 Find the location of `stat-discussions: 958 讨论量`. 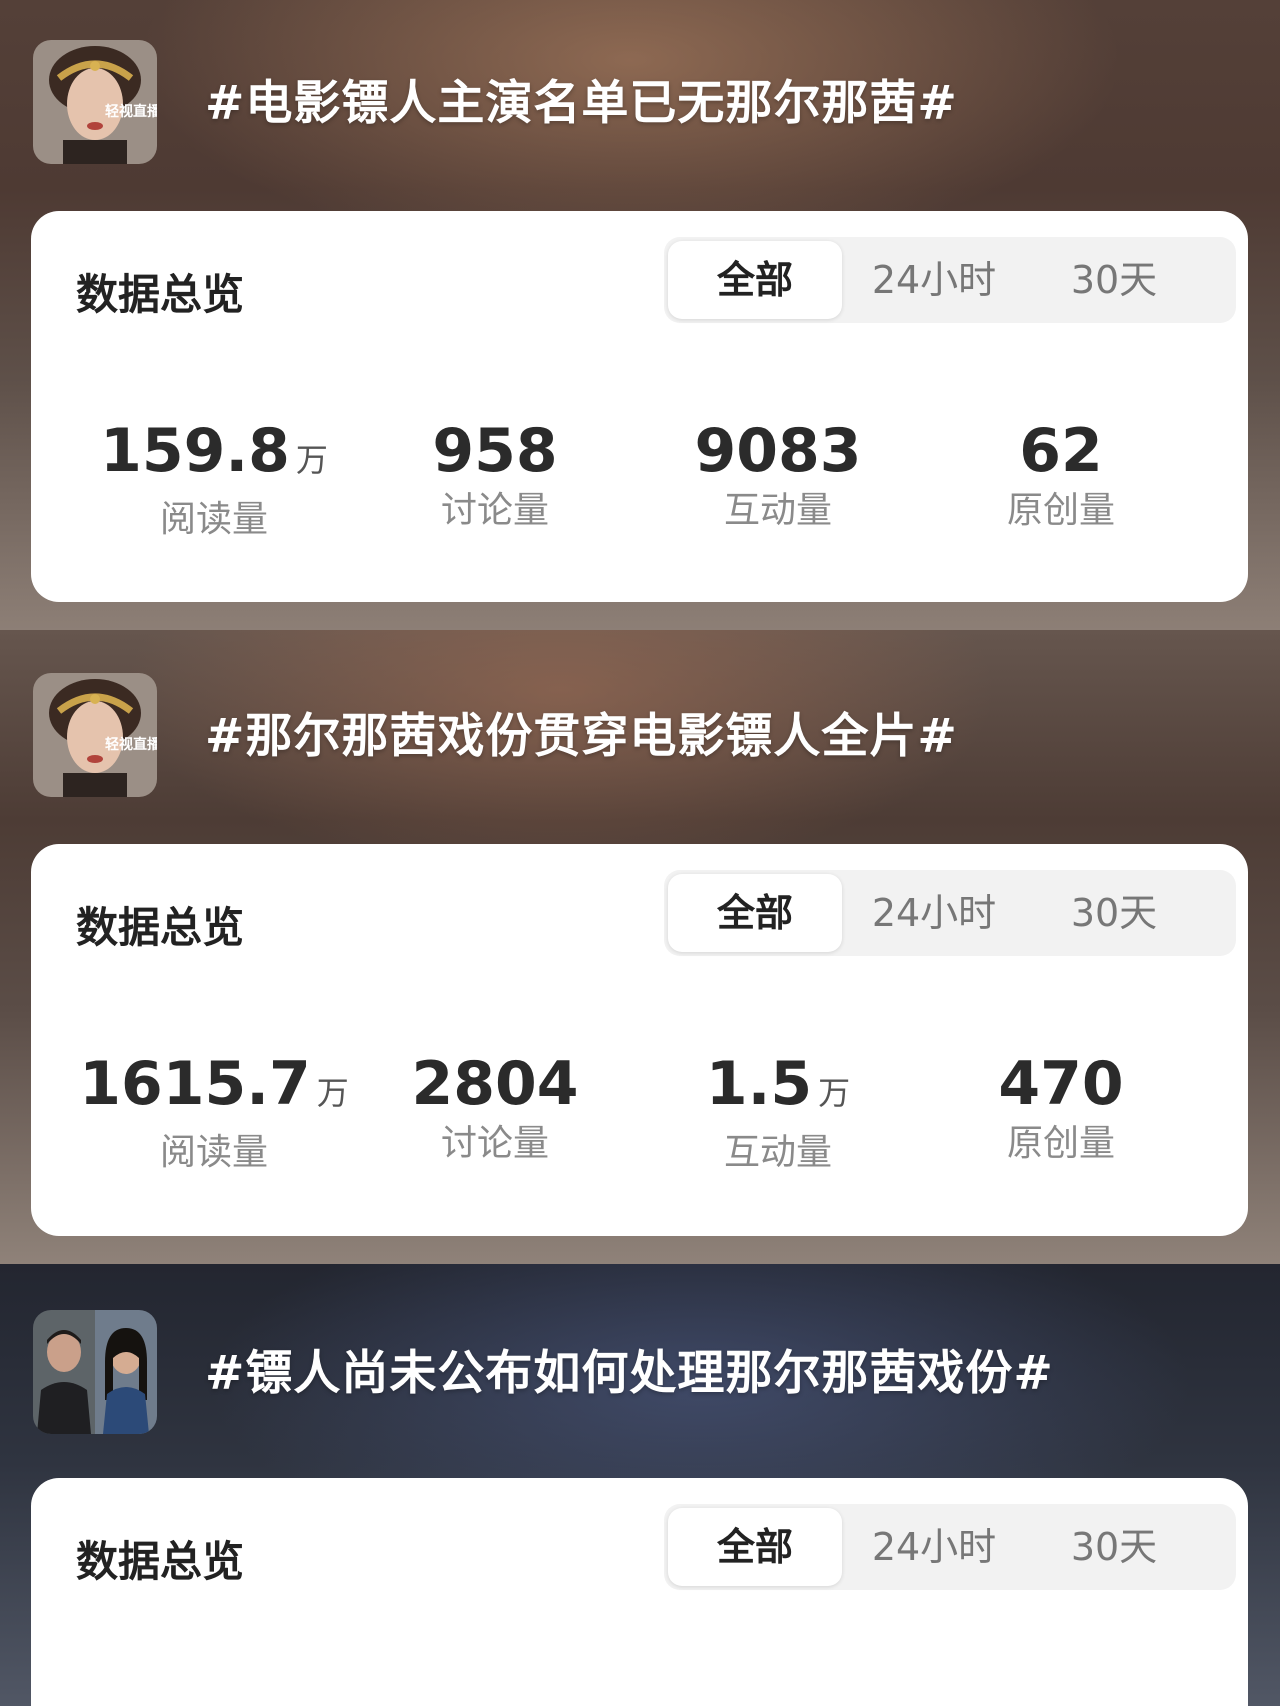

stat-discussions: 958 讨论量 is located at coordinates (495, 476).